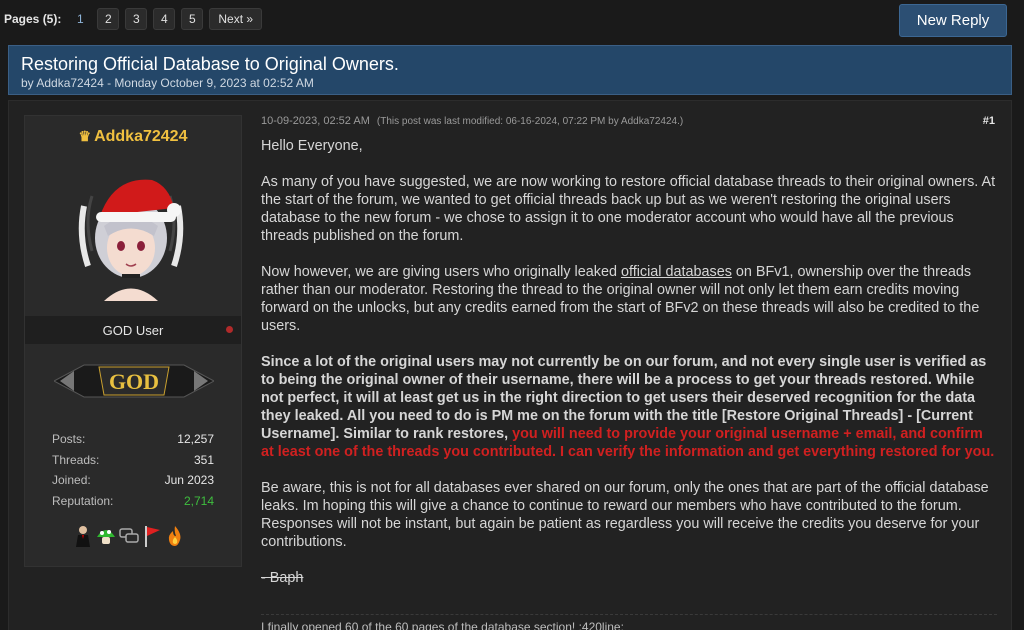 Image resolution: width=1024 pixels, height=630 pixels. What do you see at coordinates (133, 439) in the screenshot?
I see `stat-posts: Posts: 12,257` at bounding box center [133, 439].